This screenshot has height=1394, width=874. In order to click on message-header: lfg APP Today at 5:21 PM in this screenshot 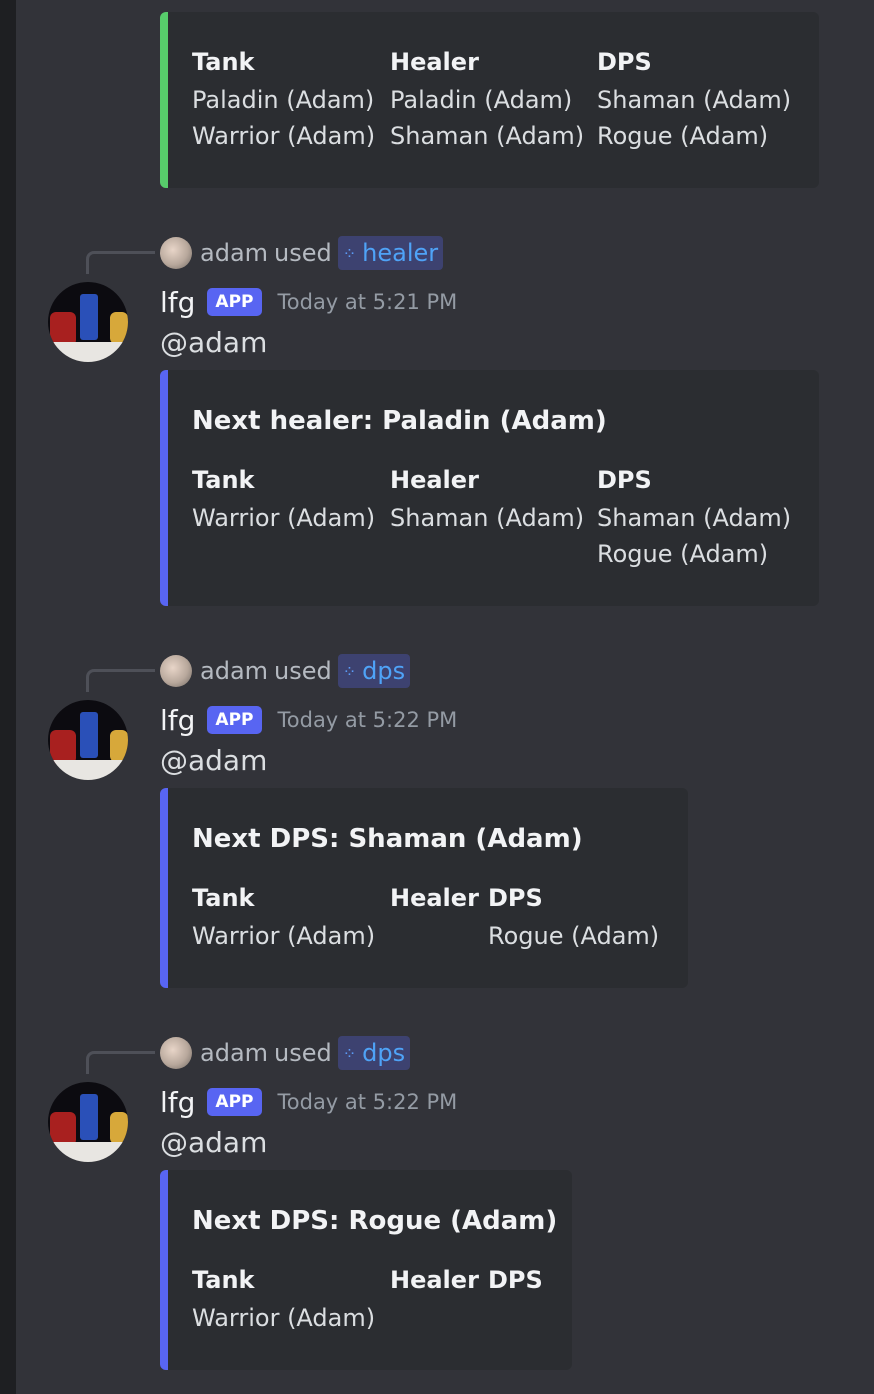, I will do `click(308, 302)`.